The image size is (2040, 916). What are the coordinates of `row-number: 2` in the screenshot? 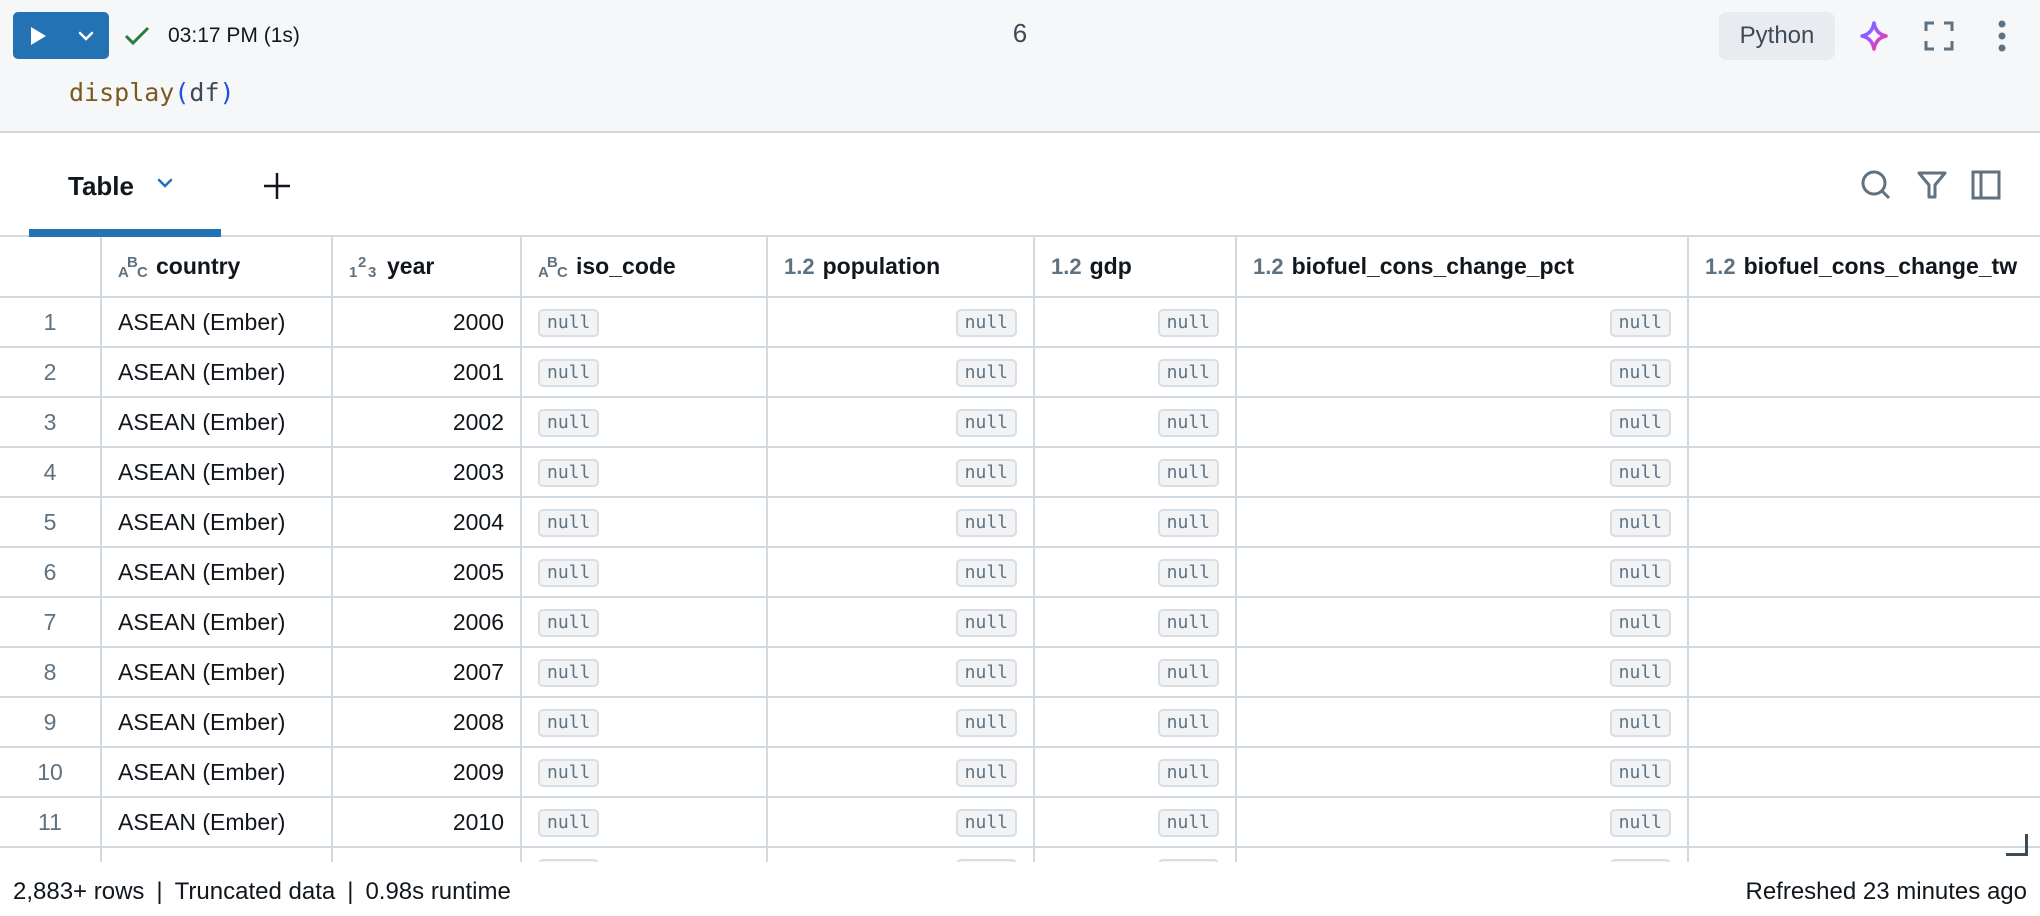 It's located at (51, 372).